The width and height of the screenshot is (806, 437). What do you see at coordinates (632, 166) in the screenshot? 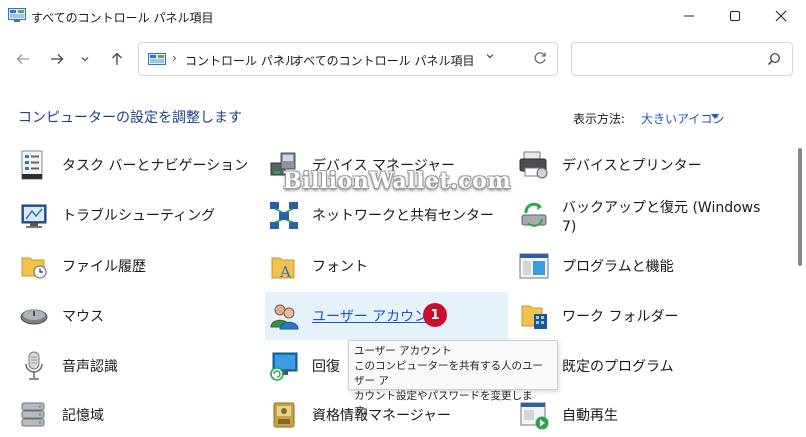
I see `item-label: デバイスとプリンター` at bounding box center [632, 166].